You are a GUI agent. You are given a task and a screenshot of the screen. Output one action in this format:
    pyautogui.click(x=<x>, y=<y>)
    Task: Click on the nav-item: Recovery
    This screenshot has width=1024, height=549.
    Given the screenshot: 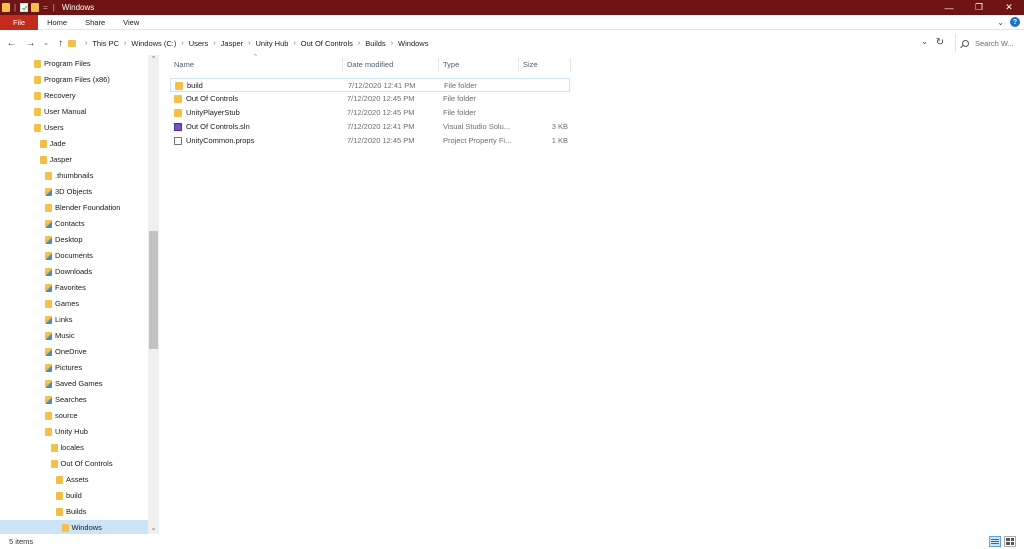 What is the action you would take?
    pyautogui.click(x=55, y=95)
    